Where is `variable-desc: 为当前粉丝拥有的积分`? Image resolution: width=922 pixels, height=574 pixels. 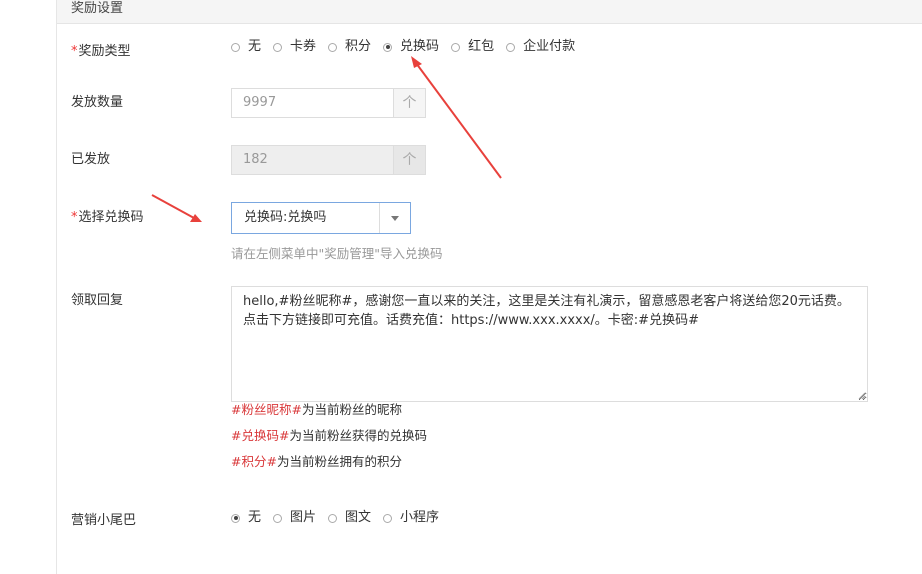 variable-desc: 为当前粉丝拥有的积分 is located at coordinates (339, 461).